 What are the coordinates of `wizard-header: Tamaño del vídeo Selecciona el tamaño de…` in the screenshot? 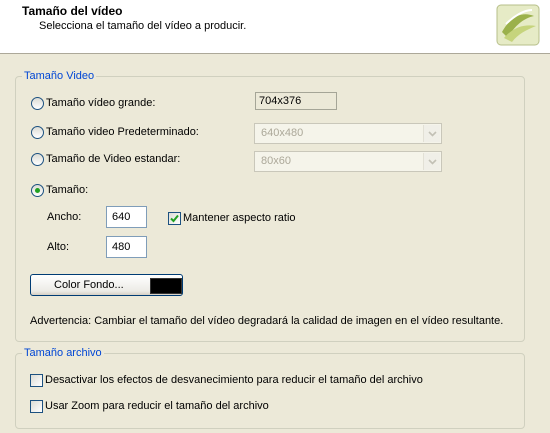 It's located at (275, 27).